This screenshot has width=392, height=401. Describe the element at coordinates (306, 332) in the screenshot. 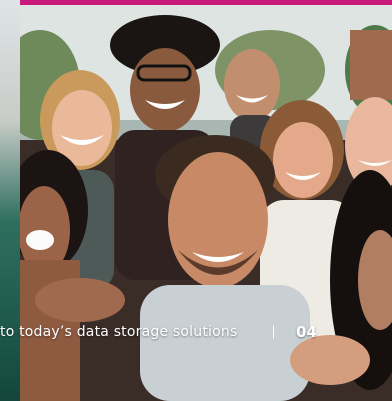

I see `page-number: 04` at that location.